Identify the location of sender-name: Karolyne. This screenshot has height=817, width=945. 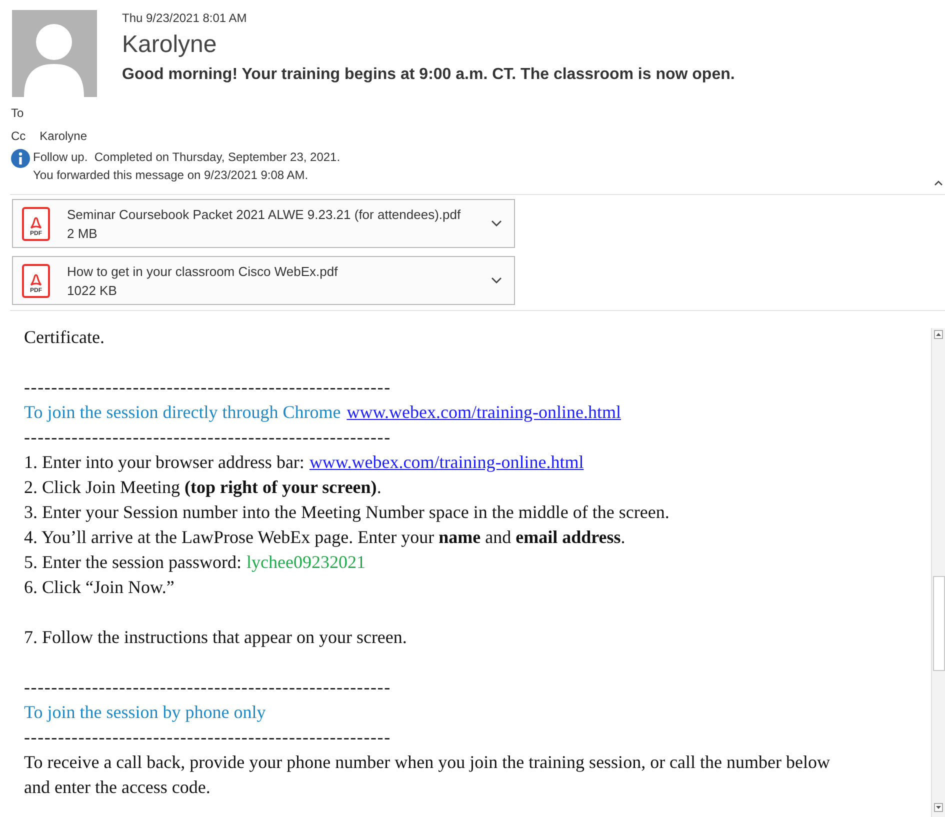
(170, 45).